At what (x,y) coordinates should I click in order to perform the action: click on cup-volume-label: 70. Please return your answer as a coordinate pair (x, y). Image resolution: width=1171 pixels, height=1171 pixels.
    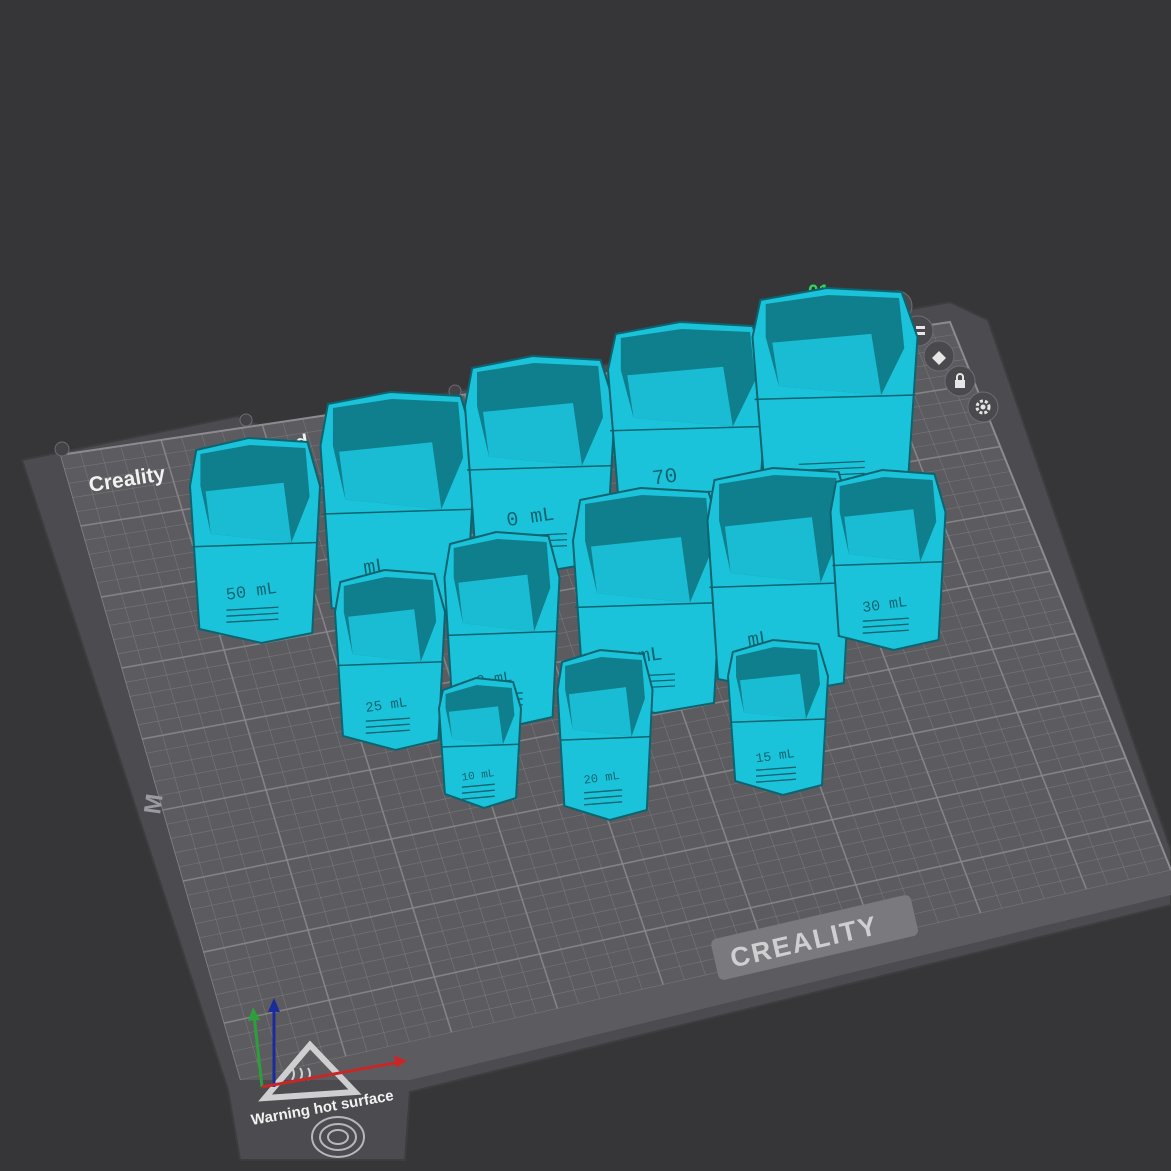
    Looking at the image, I should click on (665, 478).